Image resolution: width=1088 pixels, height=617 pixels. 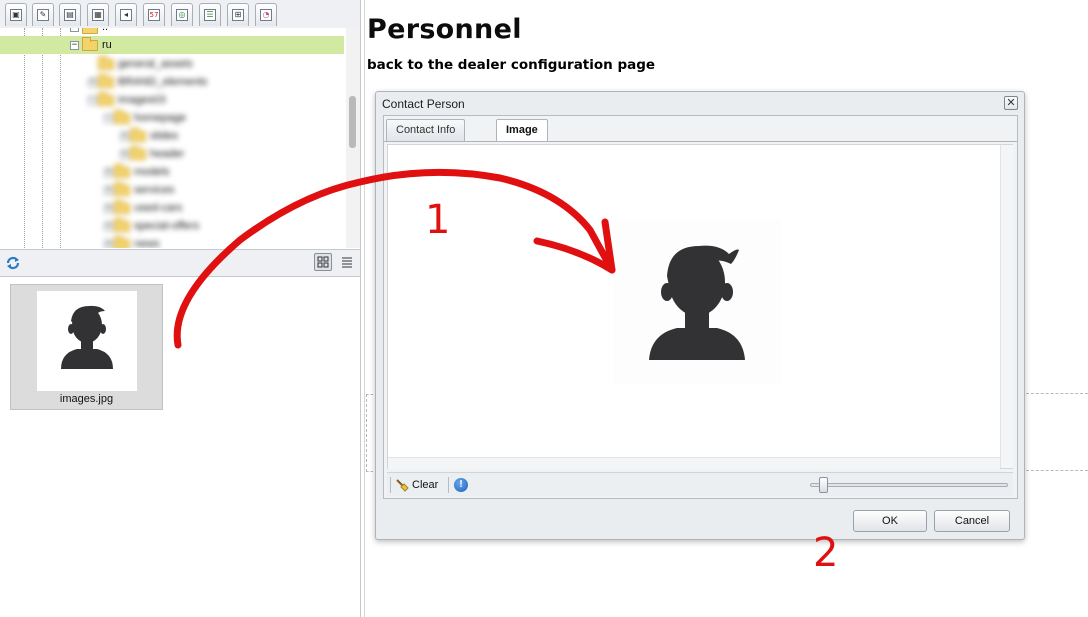 I want to click on brush-tab: ✎, so click(x=43, y=14).